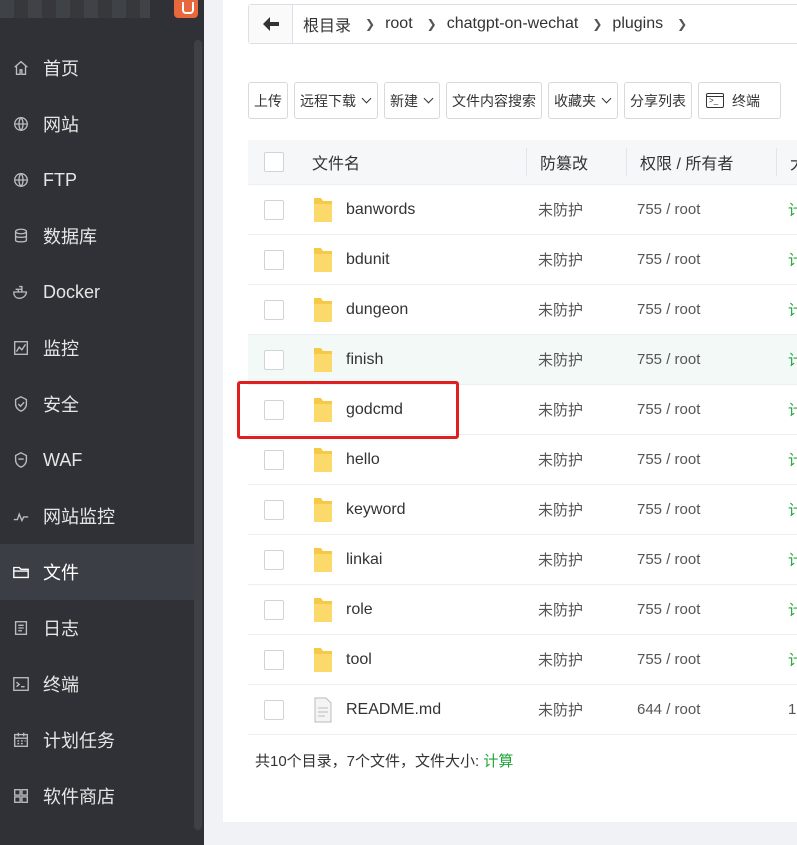 This screenshot has width=797, height=845. I want to click on file-name-cell: banwords, so click(363, 210).